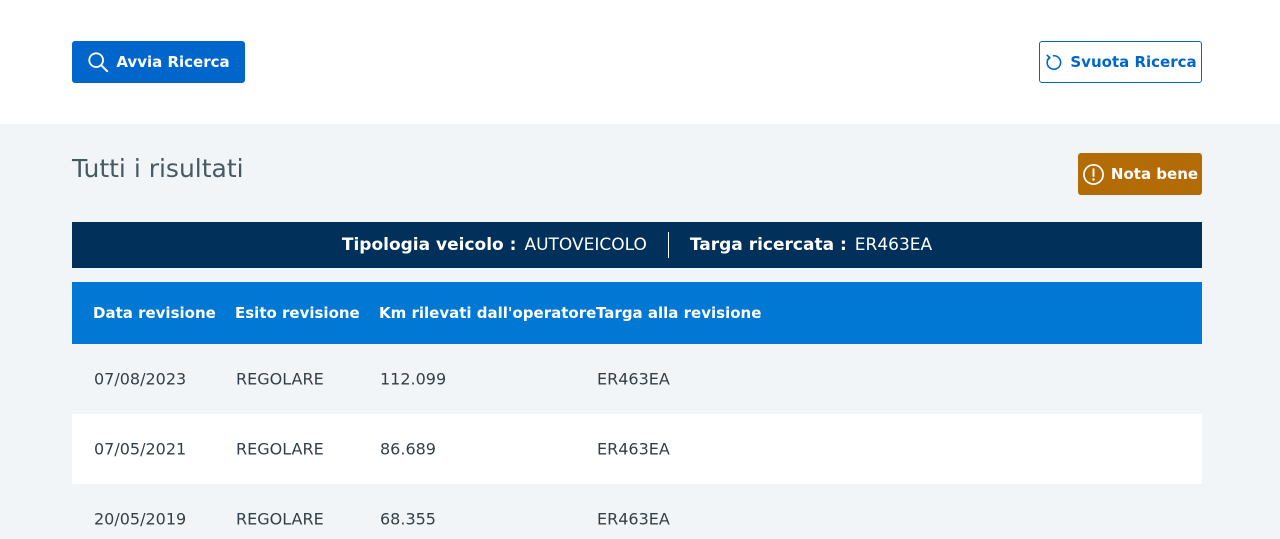 This screenshot has width=1280, height=539. I want to click on table-row: 20/05/2019 REGOLARE 68.355 ER463EA, so click(637, 511).